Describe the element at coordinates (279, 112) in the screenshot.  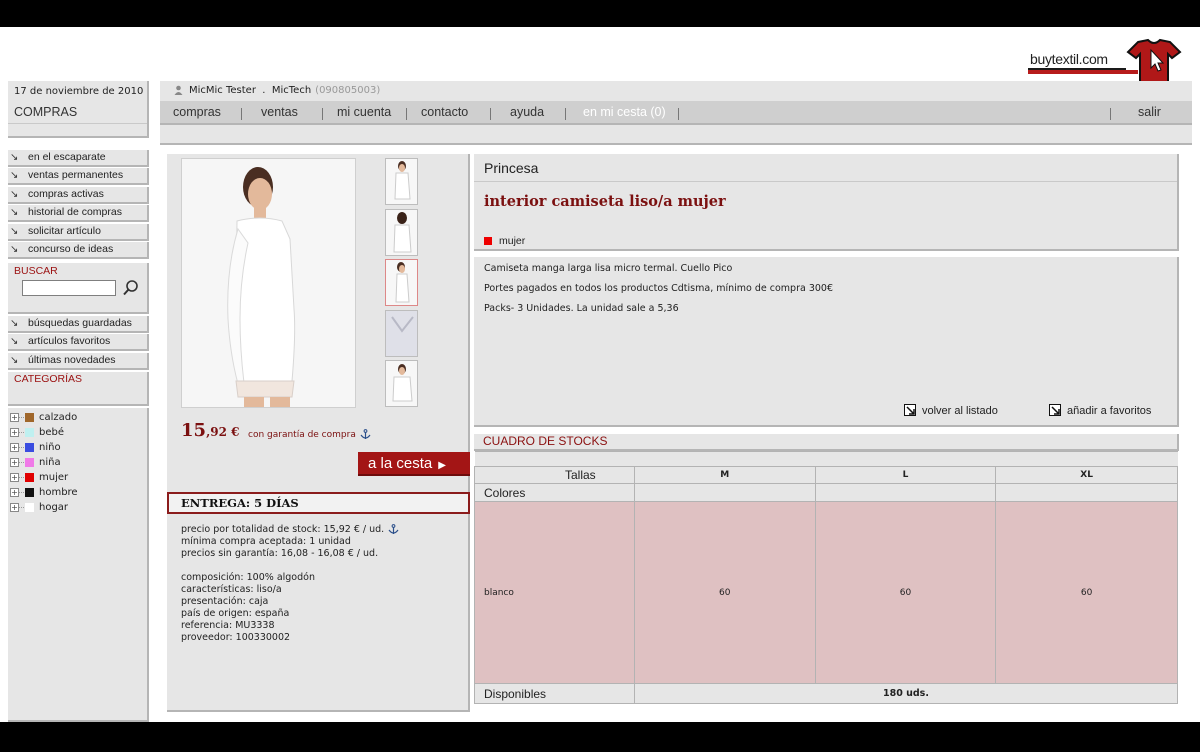
I see `nav-ventas: ventas` at that location.